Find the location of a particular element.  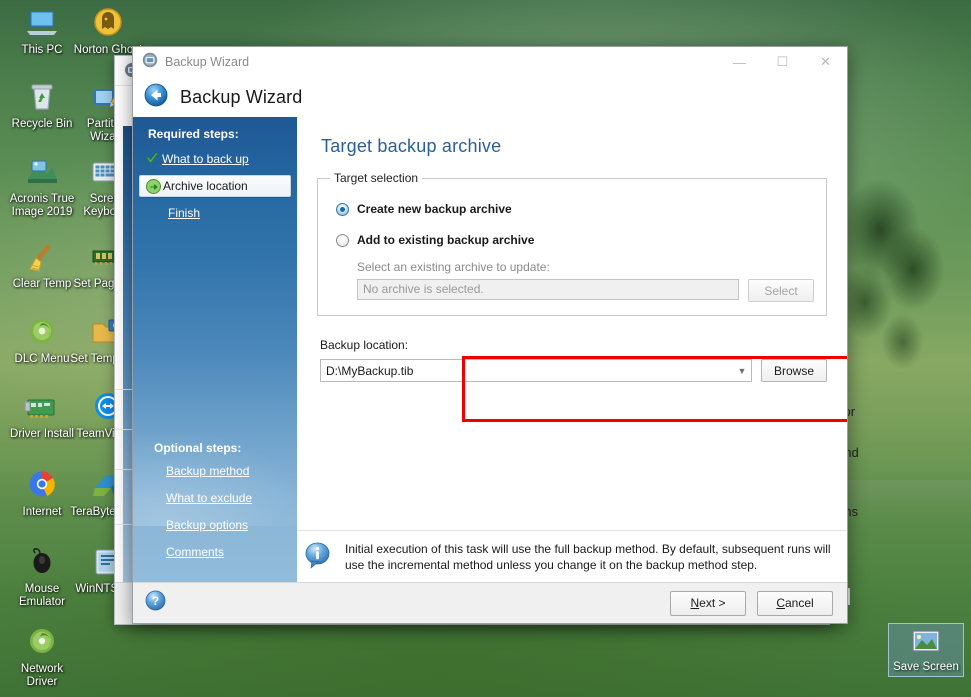

backup-location-label: Backup location: is located at coordinates (364, 345).